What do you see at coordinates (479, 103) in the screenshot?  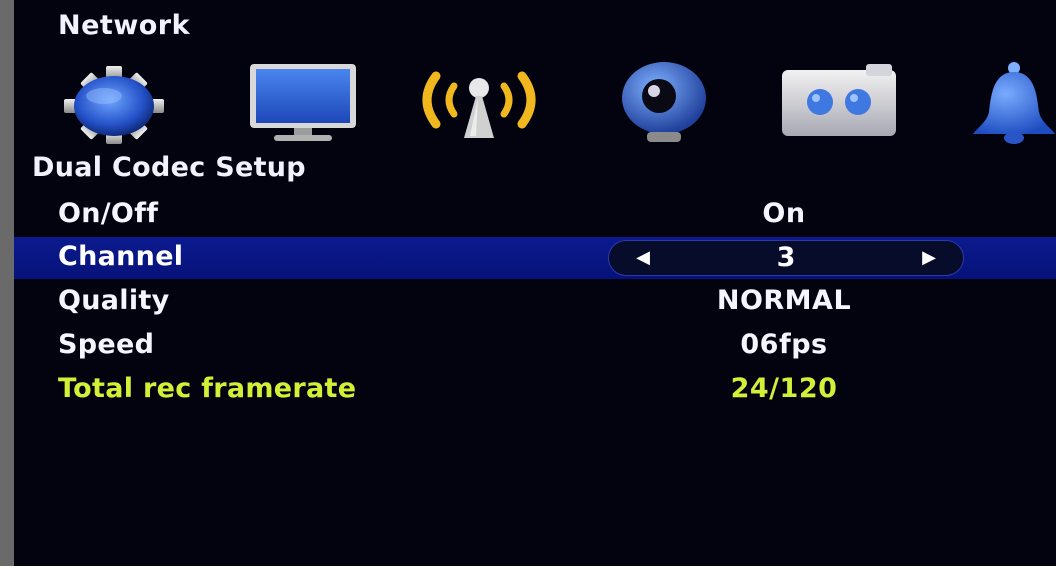 I see `network-wireless-icon` at bounding box center [479, 103].